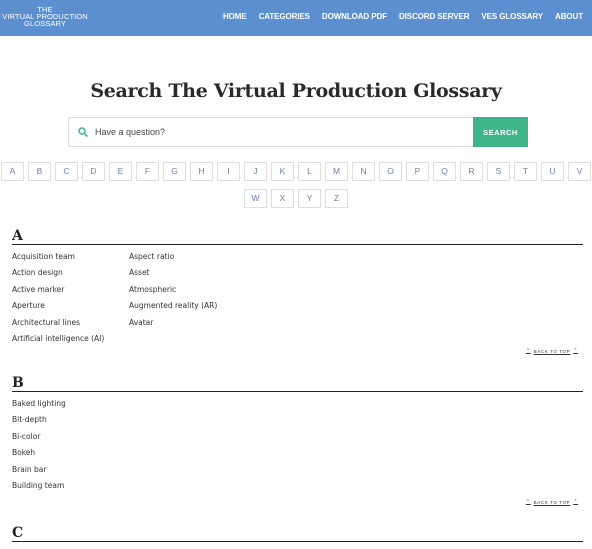 Image resolution: width=592 pixels, height=549 pixels. Describe the element at coordinates (284, 16) in the screenshot. I see `nav-categories: CATEGORIES` at that location.